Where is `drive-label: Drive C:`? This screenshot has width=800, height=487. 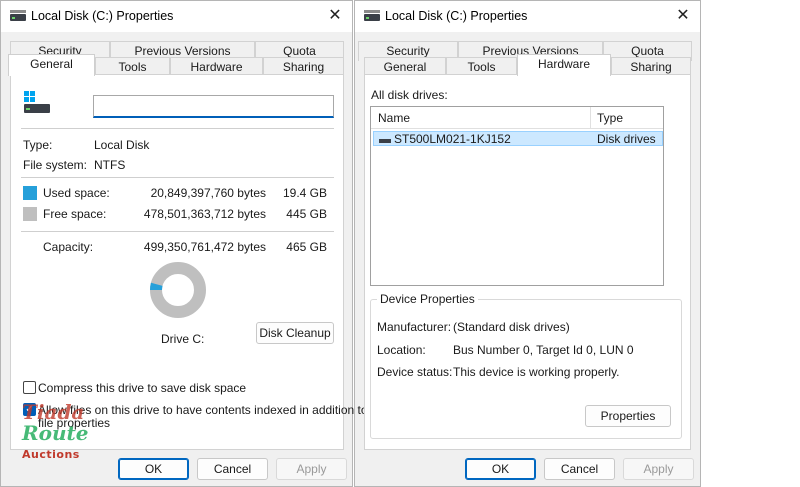 drive-label: Drive C: is located at coordinates (183, 339).